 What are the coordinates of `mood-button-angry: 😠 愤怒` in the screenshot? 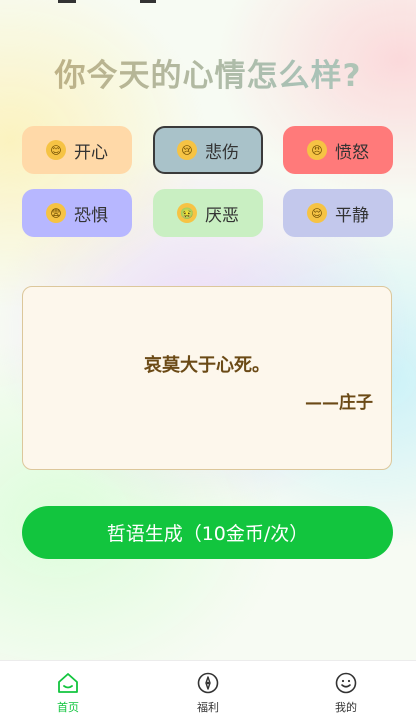 It's located at (338, 150).